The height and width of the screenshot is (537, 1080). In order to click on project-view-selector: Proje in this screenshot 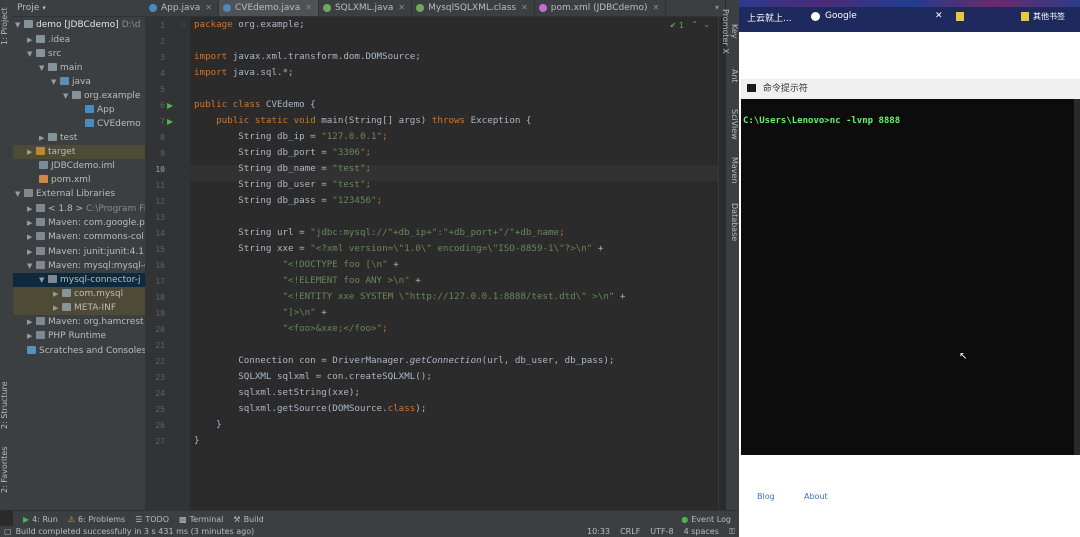, I will do `click(28, 8)`.